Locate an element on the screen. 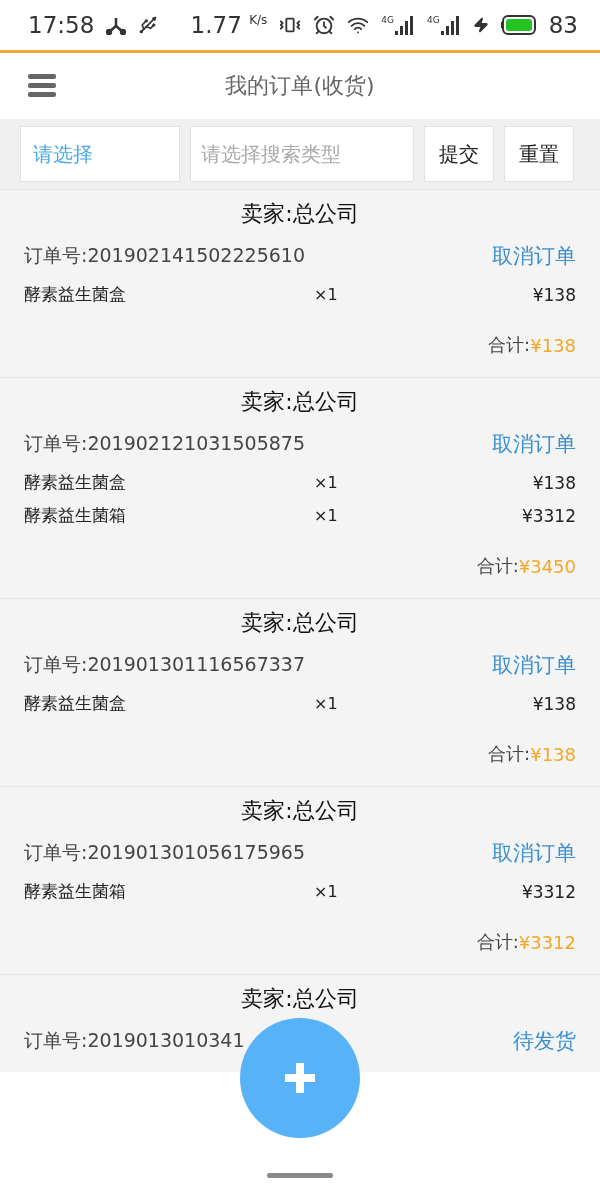 The image size is (600, 1200). order-number: 订单号:2019013010341 is located at coordinates (134, 1040).